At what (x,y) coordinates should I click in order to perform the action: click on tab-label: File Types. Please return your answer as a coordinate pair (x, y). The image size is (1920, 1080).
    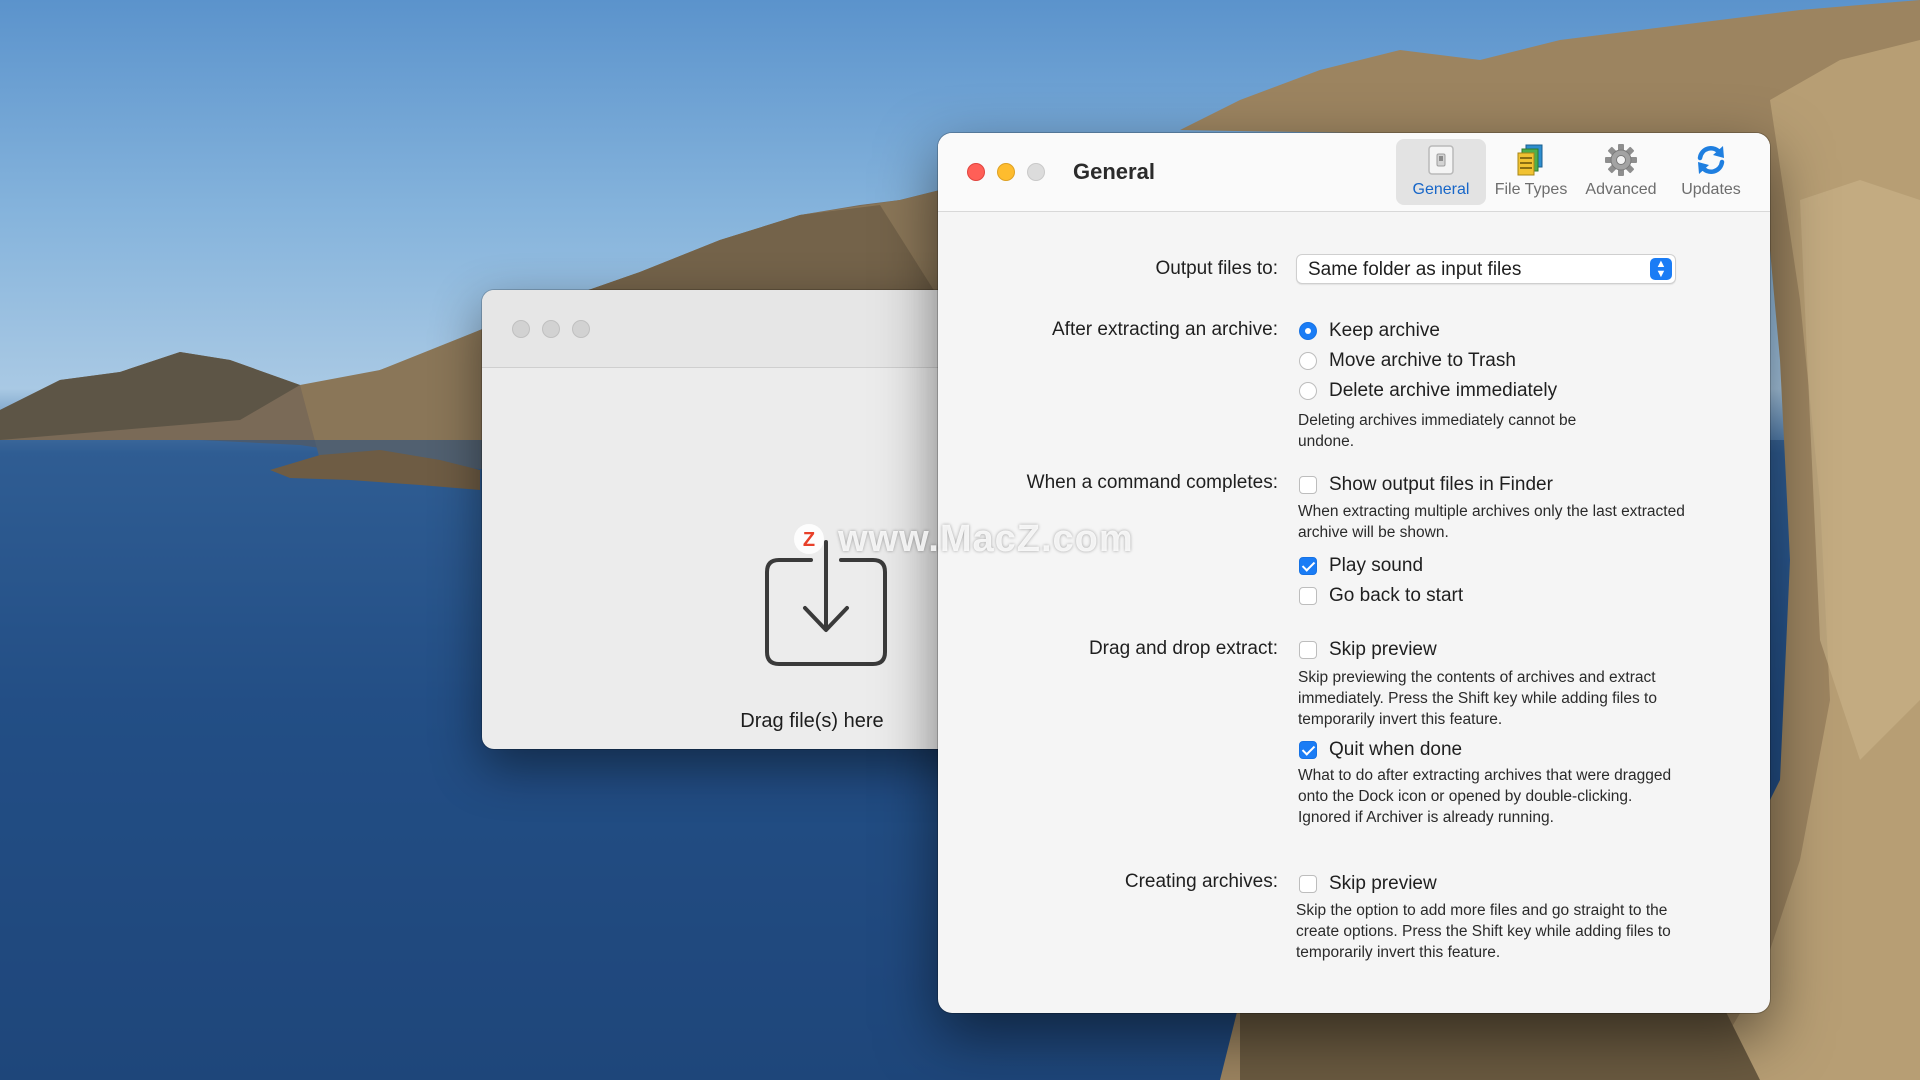
    Looking at the image, I should click on (1531, 189).